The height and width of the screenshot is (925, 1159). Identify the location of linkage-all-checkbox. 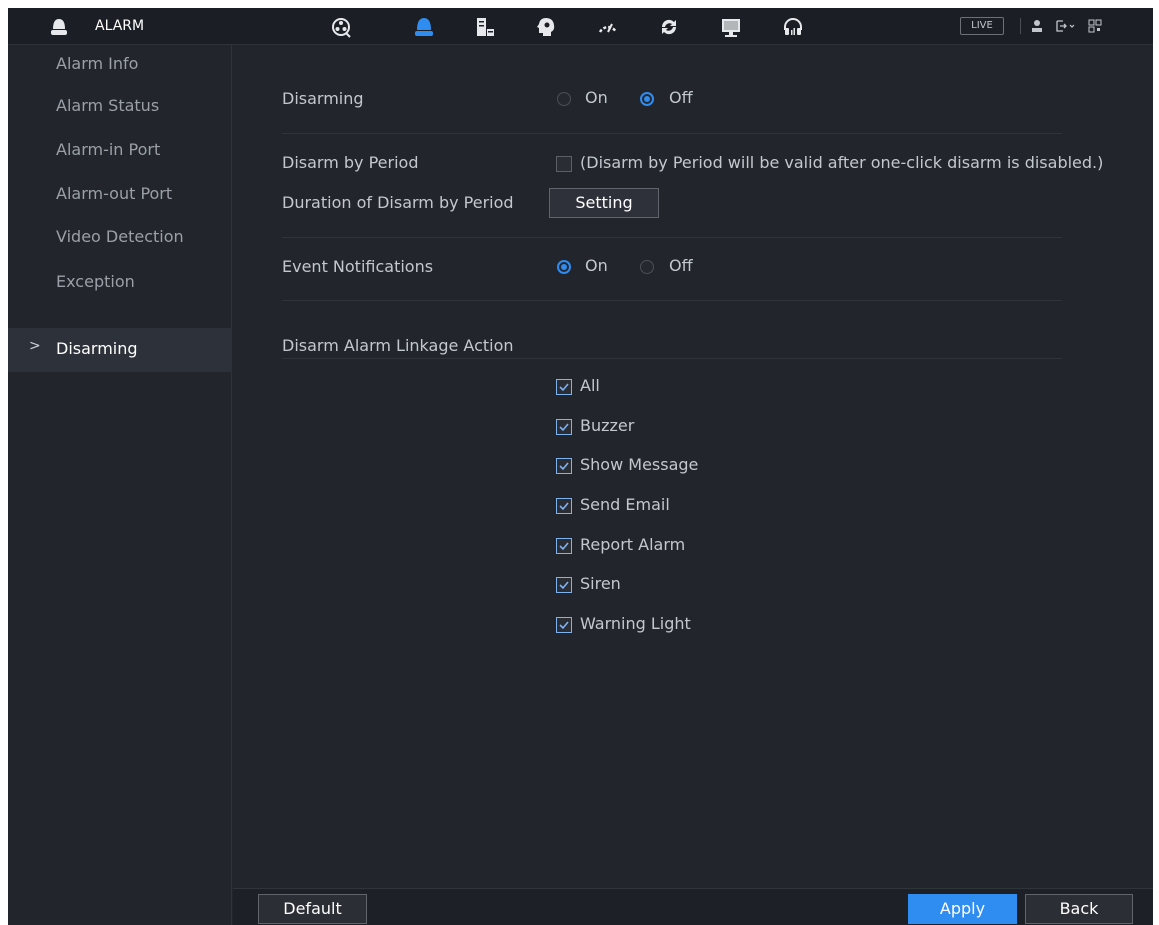
(564, 387).